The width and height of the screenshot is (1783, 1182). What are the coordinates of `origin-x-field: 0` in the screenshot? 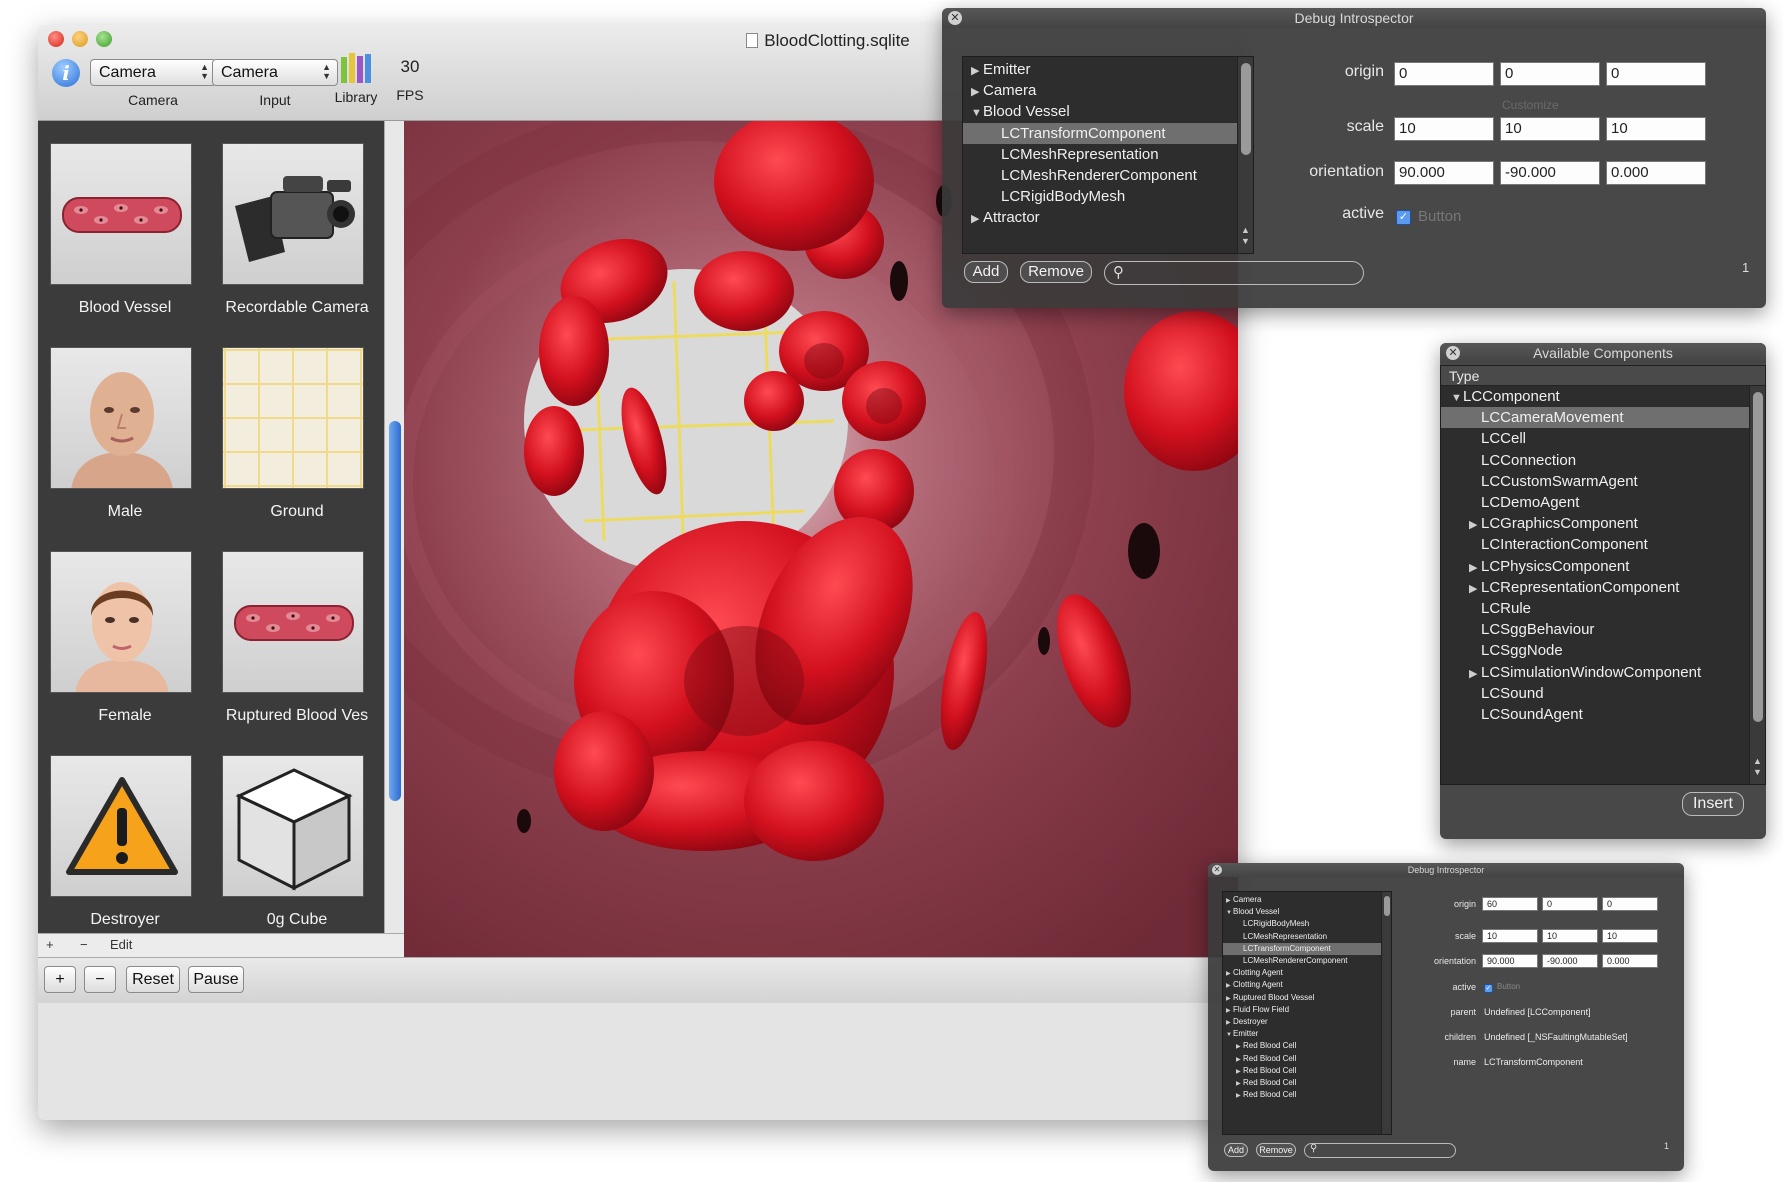 It's located at (1444, 74).